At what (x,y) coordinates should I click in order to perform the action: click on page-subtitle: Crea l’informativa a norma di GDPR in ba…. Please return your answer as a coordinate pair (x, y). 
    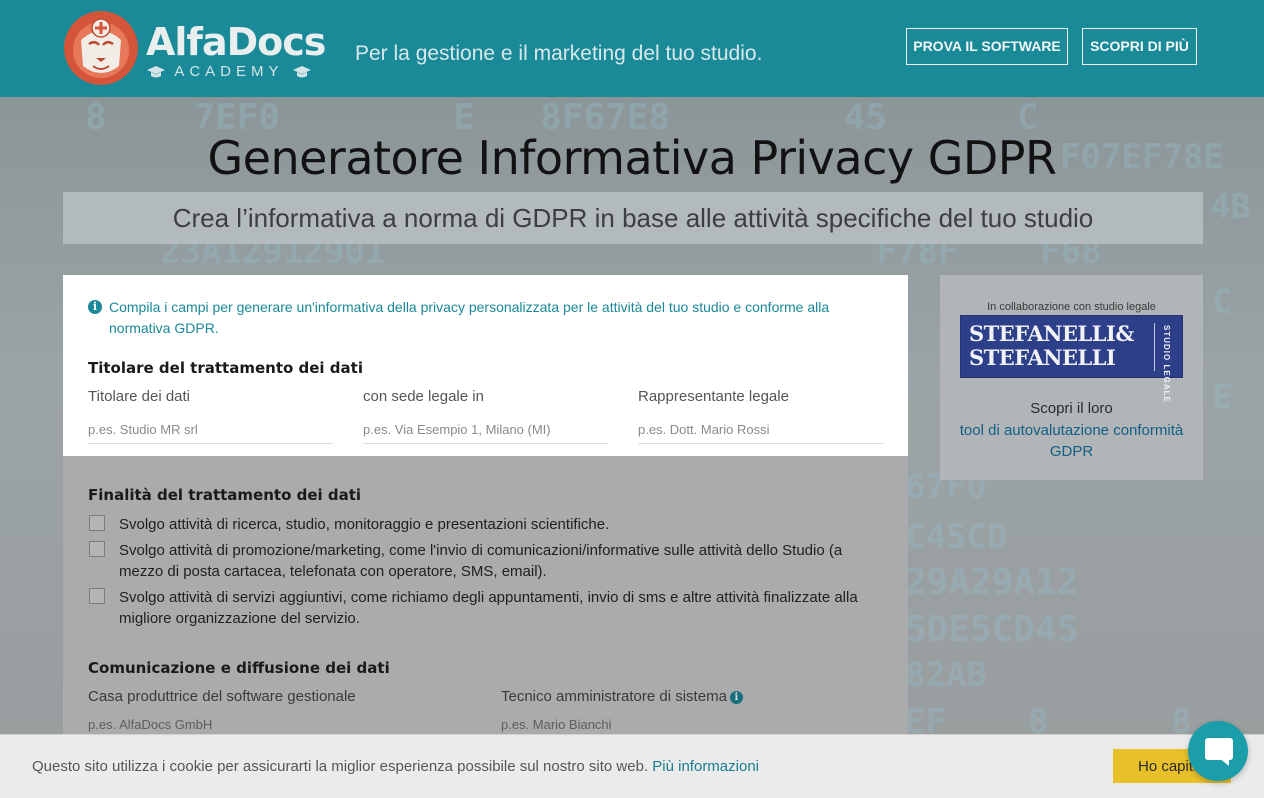
    Looking at the image, I should click on (633, 218).